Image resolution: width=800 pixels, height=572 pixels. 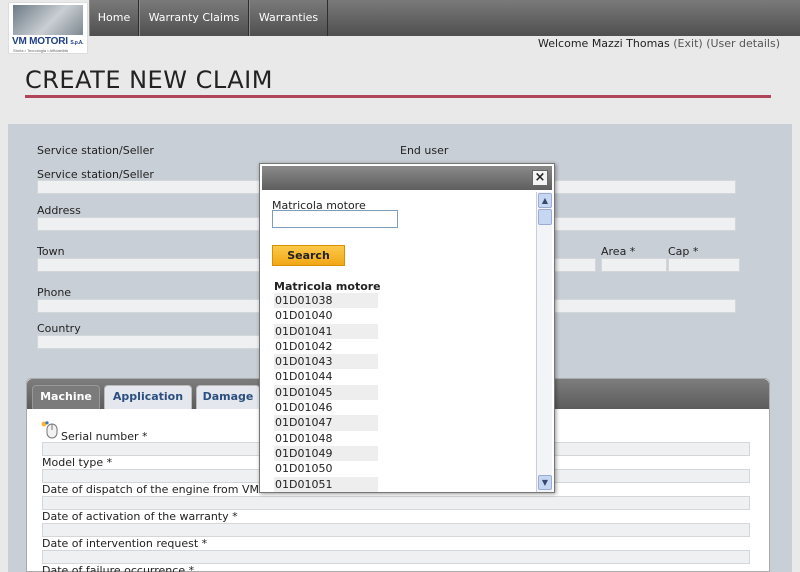 What do you see at coordinates (288, 18) in the screenshot?
I see `nav-warranties: Warranties` at bounding box center [288, 18].